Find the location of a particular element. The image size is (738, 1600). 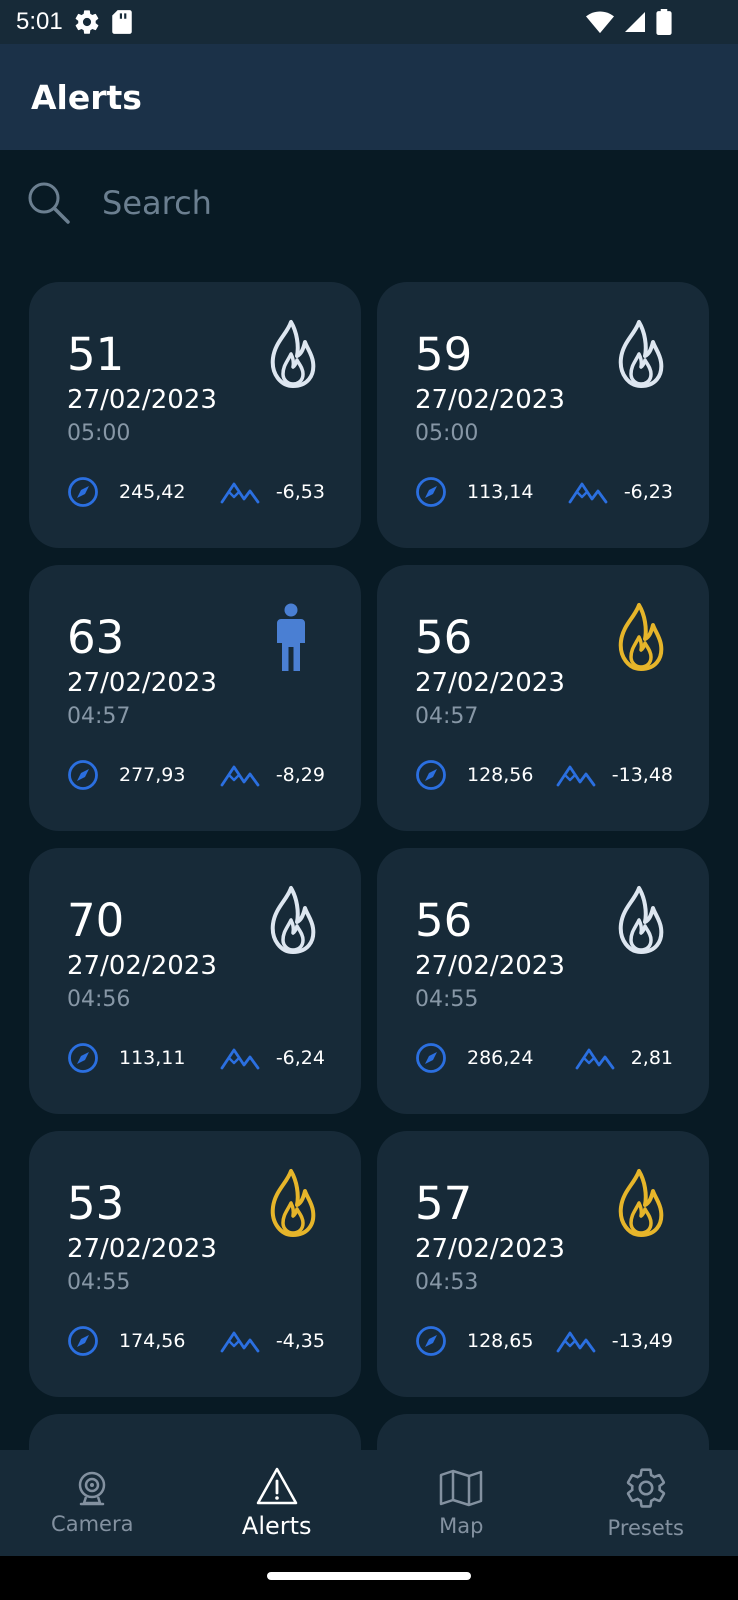

azimuth: 113,11 is located at coordinates (126, 1058).